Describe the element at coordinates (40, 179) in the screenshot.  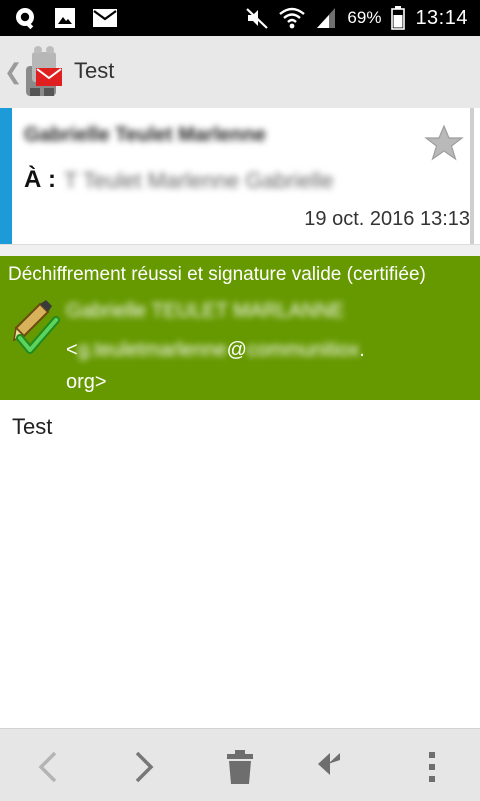
I see `recipient-label: À :` at that location.